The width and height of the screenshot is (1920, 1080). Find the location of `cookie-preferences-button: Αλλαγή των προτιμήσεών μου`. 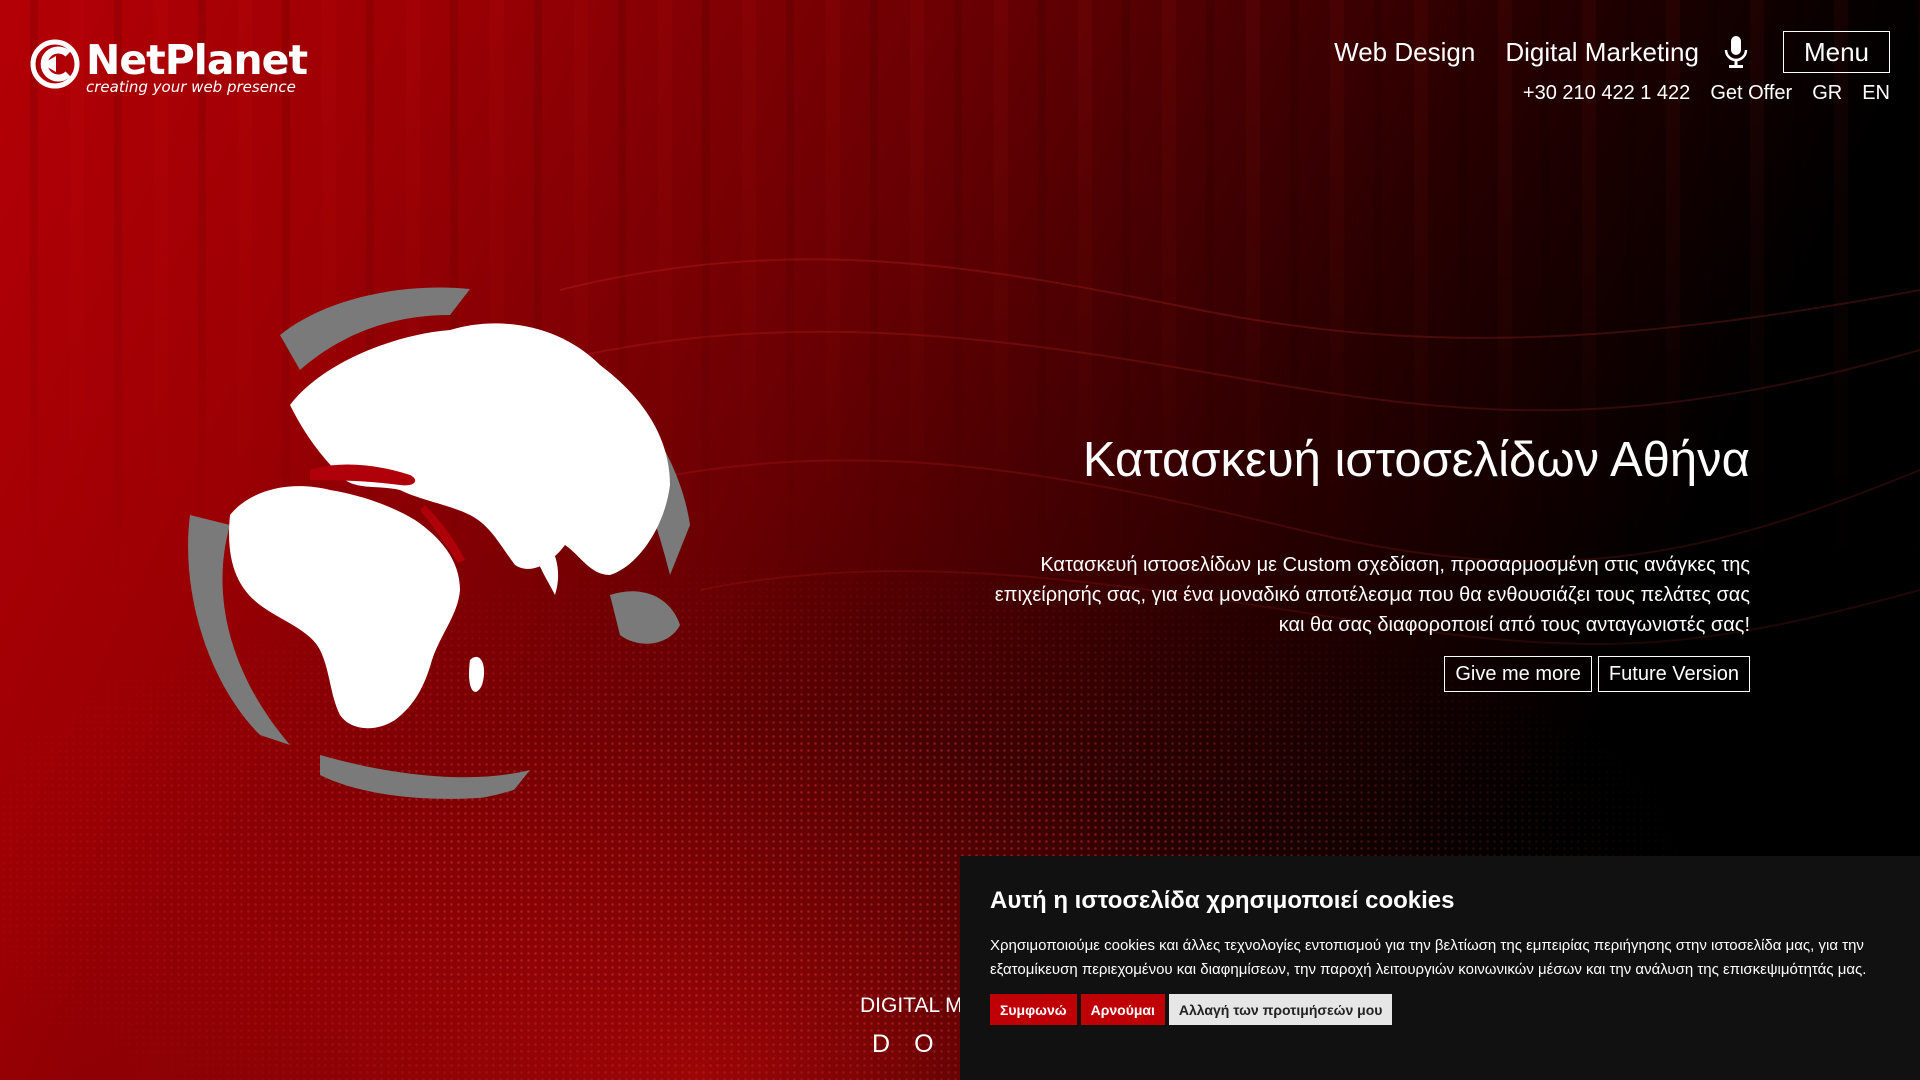

cookie-preferences-button: Αλλαγή των προτιμήσεών μου is located at coordinates (1280, 1009).